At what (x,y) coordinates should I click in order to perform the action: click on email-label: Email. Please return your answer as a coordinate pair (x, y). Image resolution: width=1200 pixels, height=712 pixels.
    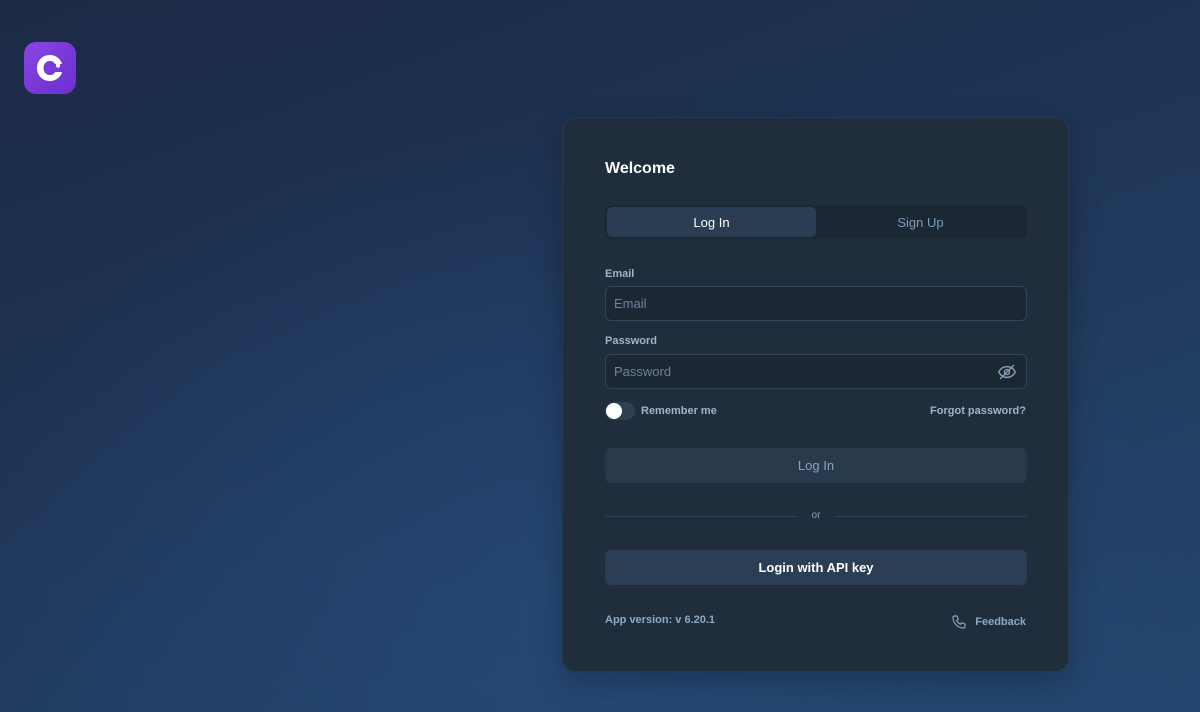
    Looking at the image, I should click on (620, 274).